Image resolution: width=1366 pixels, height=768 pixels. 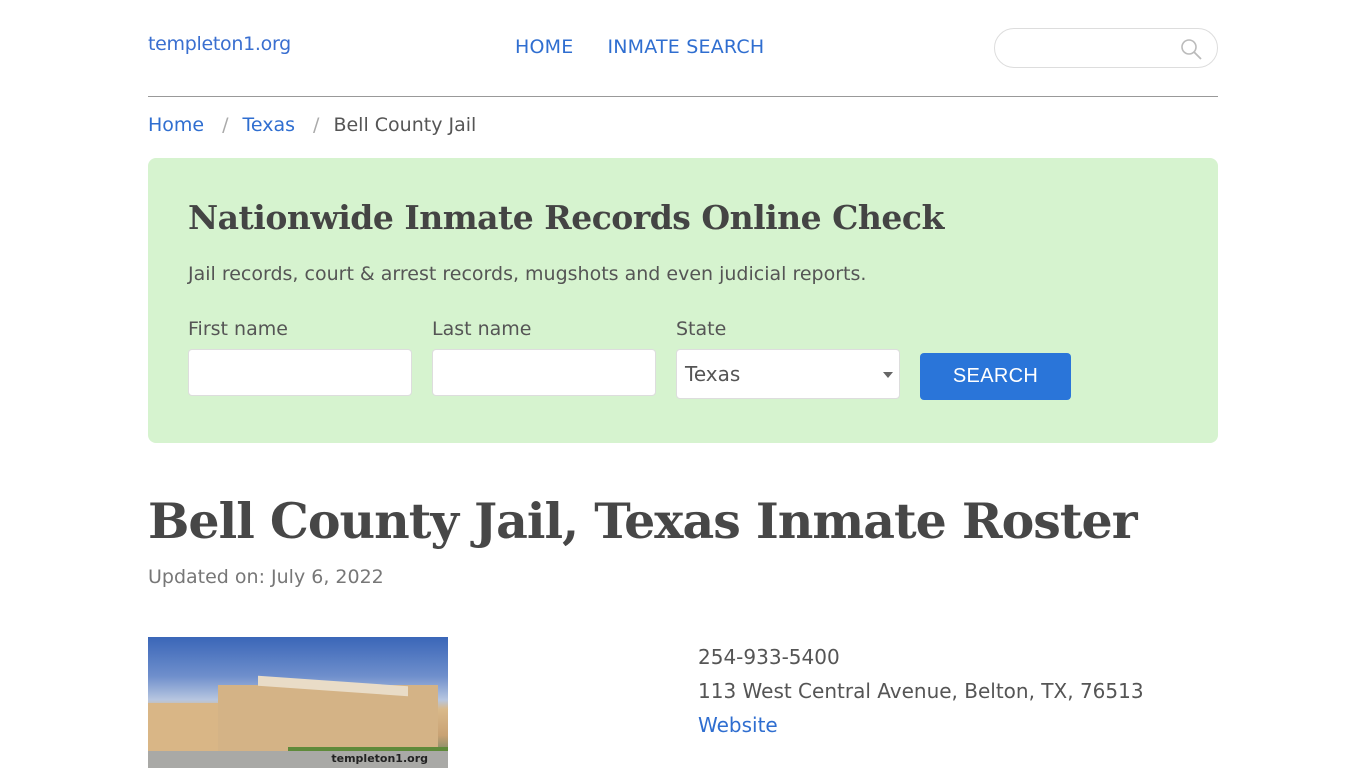 What do you see at coordinates (788, 374) in the screenshot?
I see `state-select: Texas` at bounding box center [788, 374].